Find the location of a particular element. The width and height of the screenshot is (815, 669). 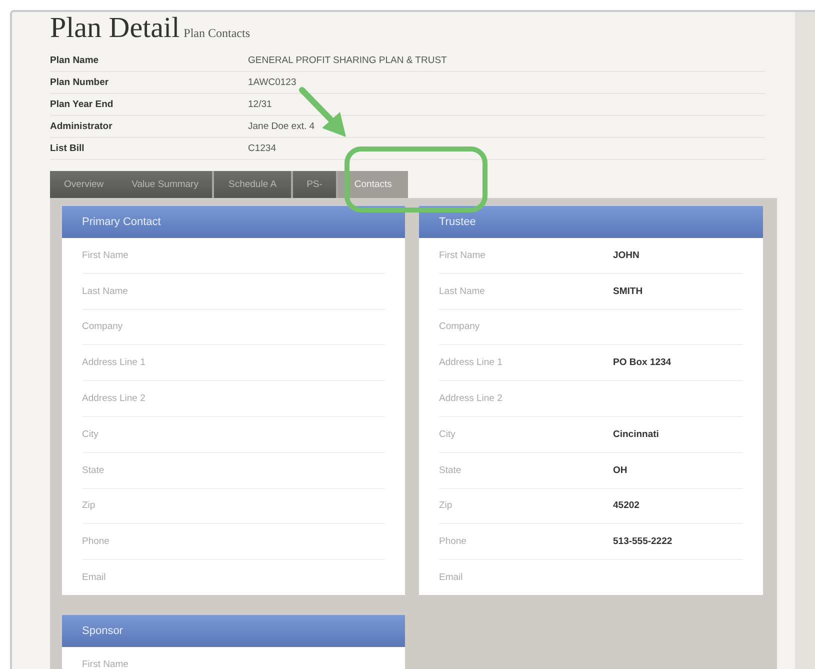

detail-value: Jane Doe ext. 4 is located at coordinates (281, 126).